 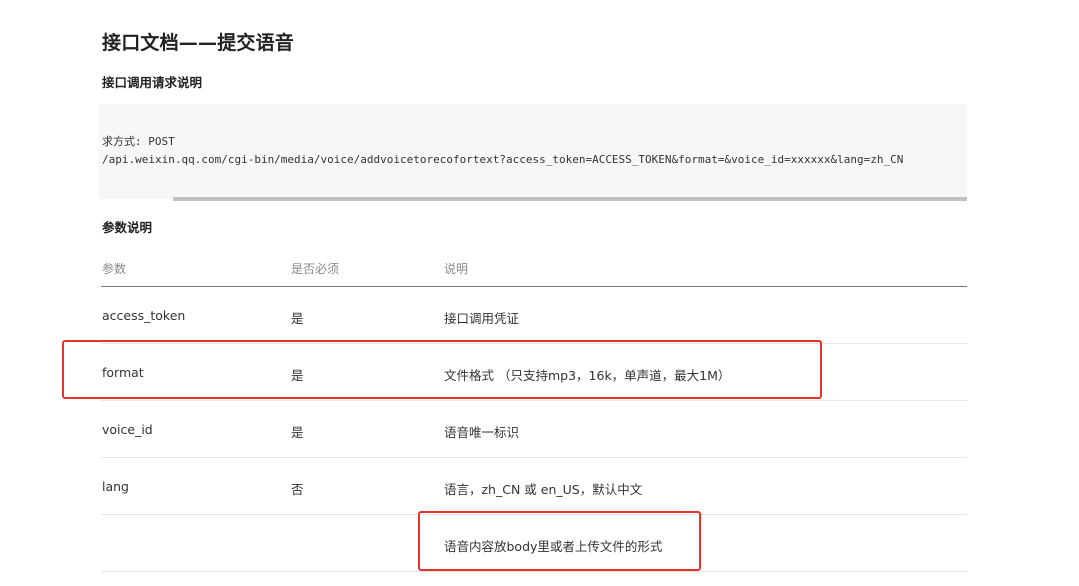 What do you see at coordinates (315, 269) in the screenshot?
I see `header-required: 是否必须` at bounding box center [315, 269].